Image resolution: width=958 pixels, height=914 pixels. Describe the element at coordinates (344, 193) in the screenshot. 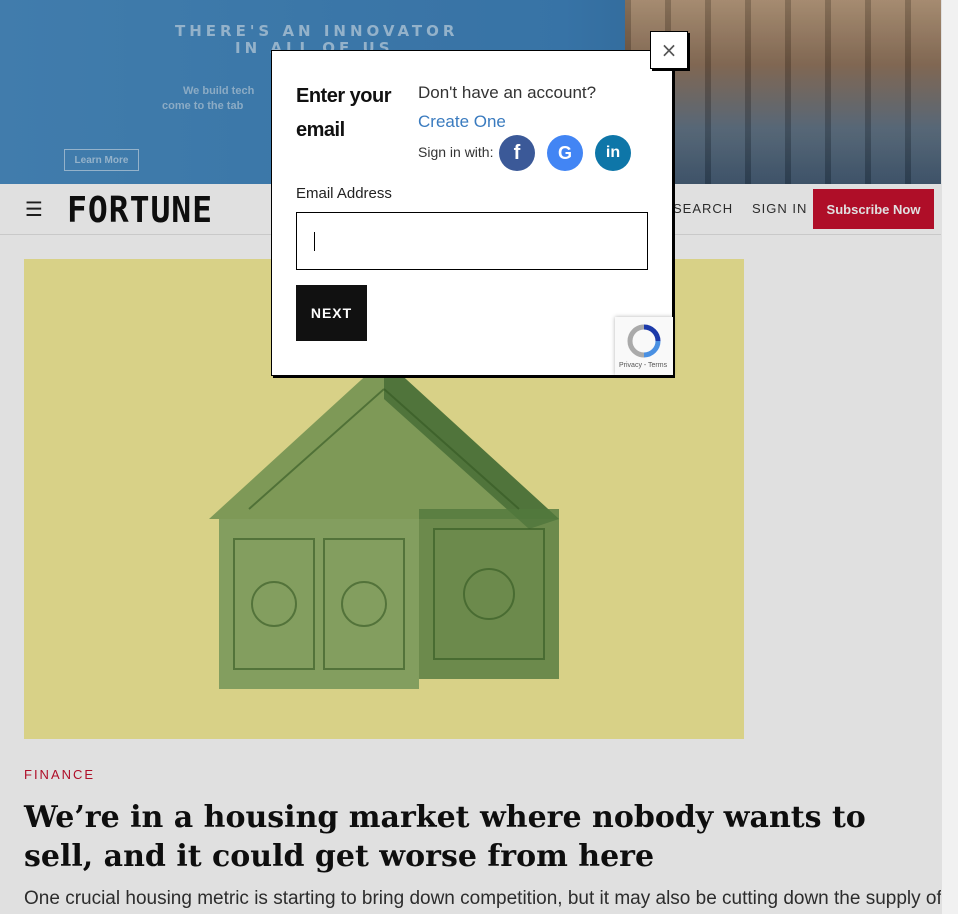

I see `email-label: Email Address` at that location.